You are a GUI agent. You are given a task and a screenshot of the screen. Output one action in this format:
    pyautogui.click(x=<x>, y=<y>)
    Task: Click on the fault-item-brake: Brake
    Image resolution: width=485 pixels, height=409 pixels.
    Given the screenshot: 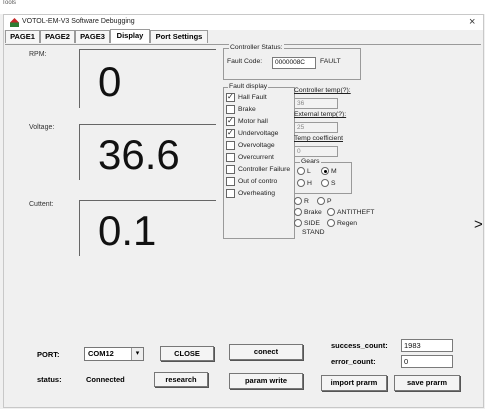 What is the action you would take?
    pyautogui.click(x=260, y=110)
    